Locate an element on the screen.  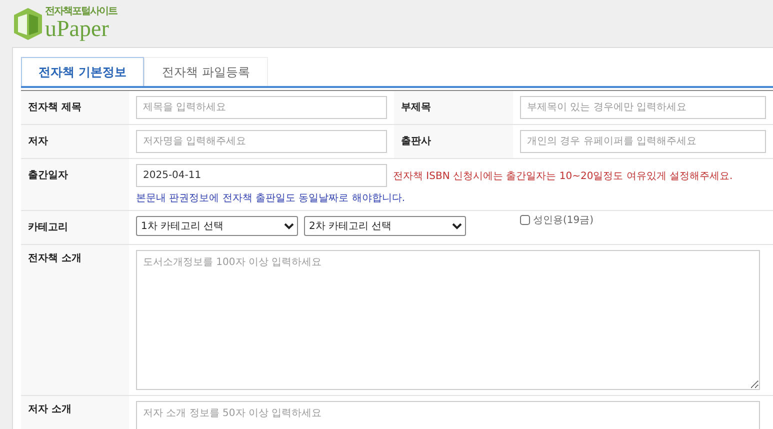
field-label: 전자책 제목 is located at coordinates (75, 107).